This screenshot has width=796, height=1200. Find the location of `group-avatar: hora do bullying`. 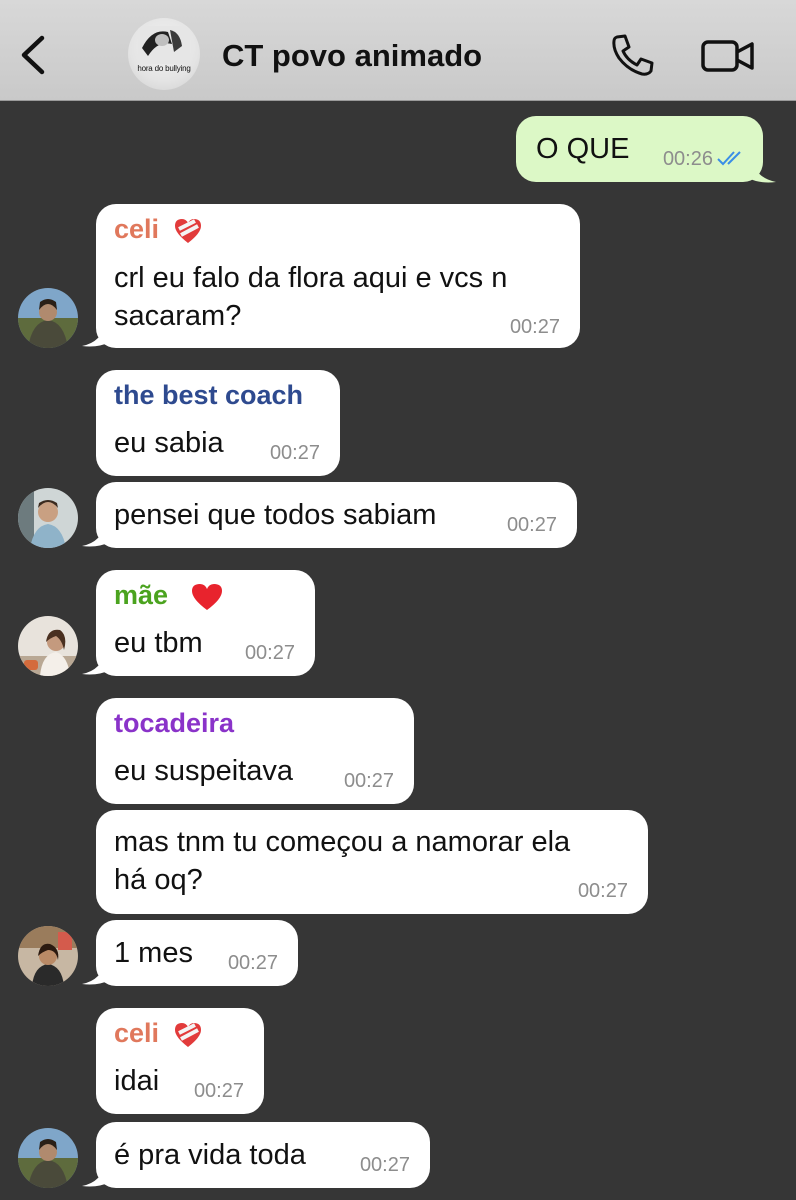

group-avatar: hora do bullying is located at coordinates (164, 54).